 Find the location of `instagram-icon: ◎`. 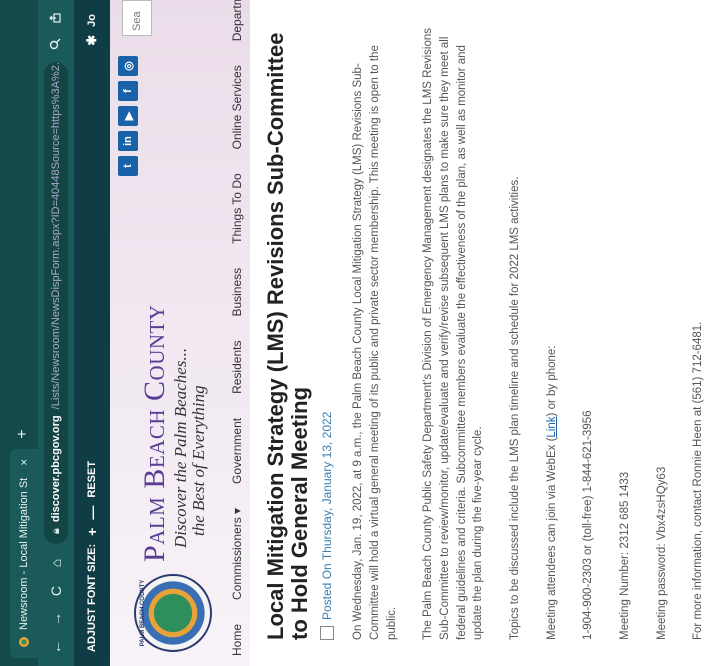

instagram-icon: ◎ is located at coordinates (128, 66).